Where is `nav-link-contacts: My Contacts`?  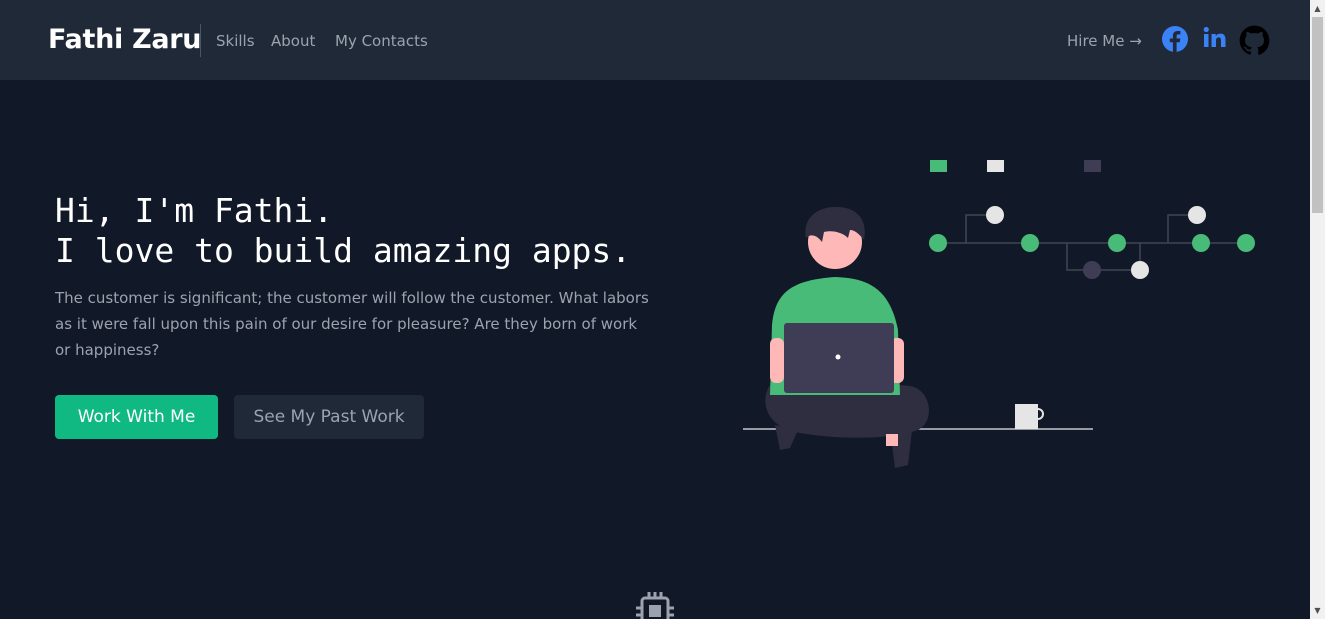
nav-link-contacts: My Contacts is located at coordinates (381, 41).